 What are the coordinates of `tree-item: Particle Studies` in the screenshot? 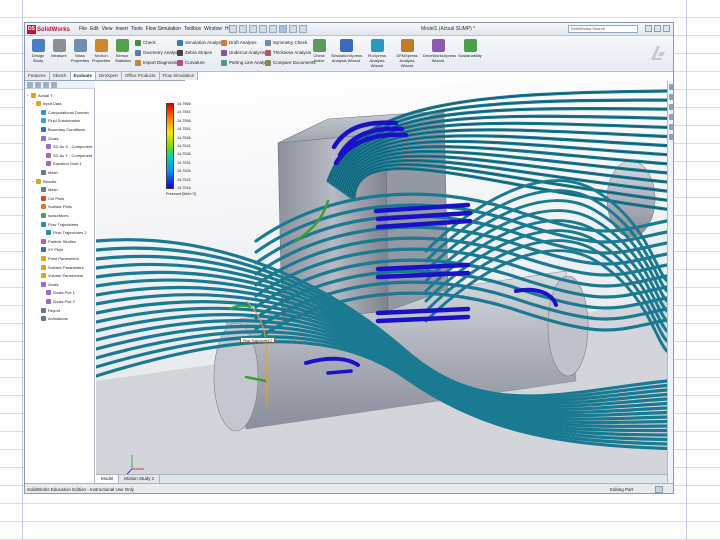 It's located at (56, 241).